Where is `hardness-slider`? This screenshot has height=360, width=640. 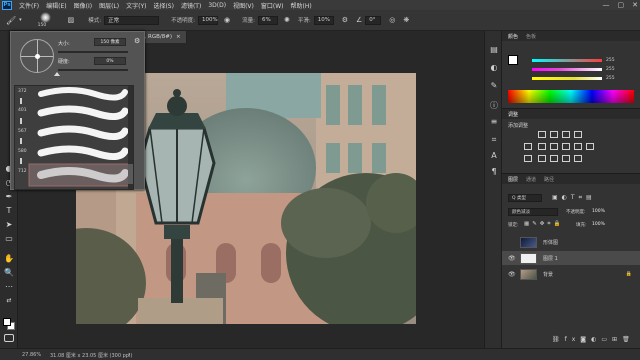
hardness-slider is located at coordinates (93, 70).